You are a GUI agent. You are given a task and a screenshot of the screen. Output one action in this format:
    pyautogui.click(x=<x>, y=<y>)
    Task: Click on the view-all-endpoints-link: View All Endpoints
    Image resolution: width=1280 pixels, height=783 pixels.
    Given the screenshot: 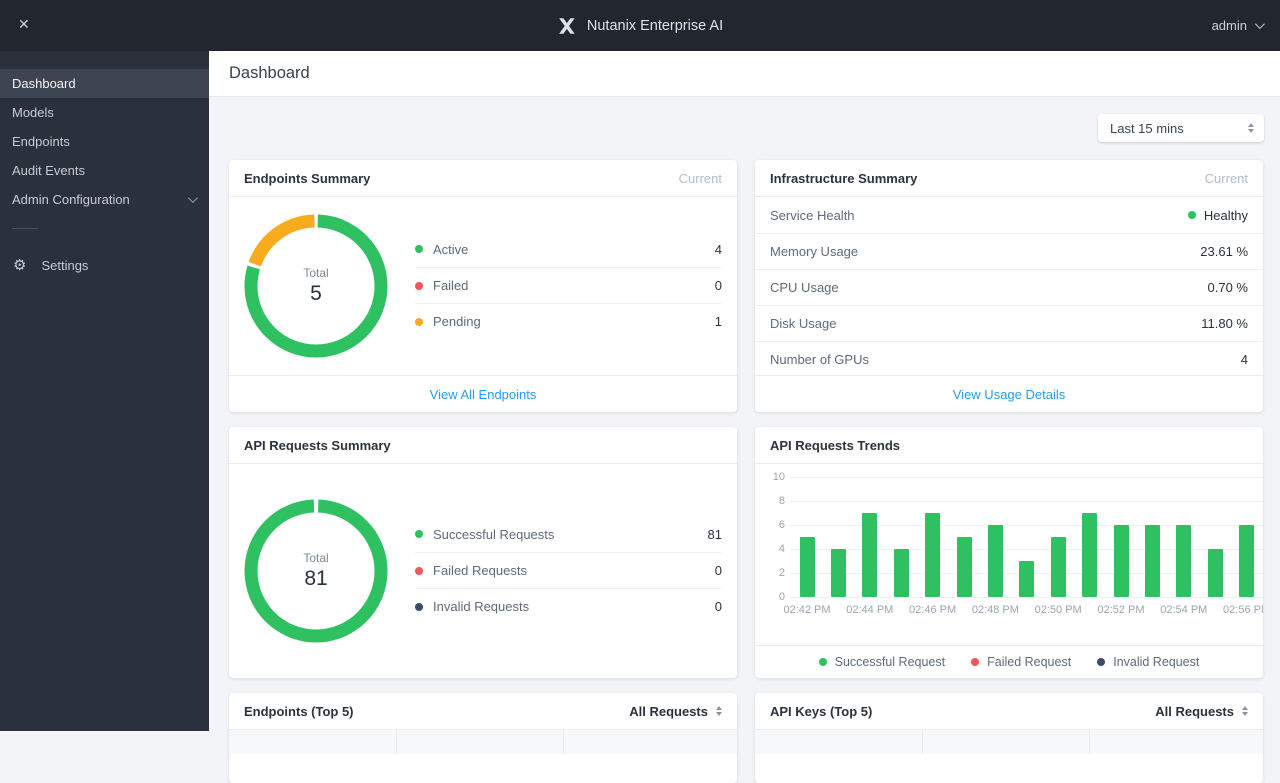 What is the action you would take?
    pyautogui.click(x=483, y=394)
    